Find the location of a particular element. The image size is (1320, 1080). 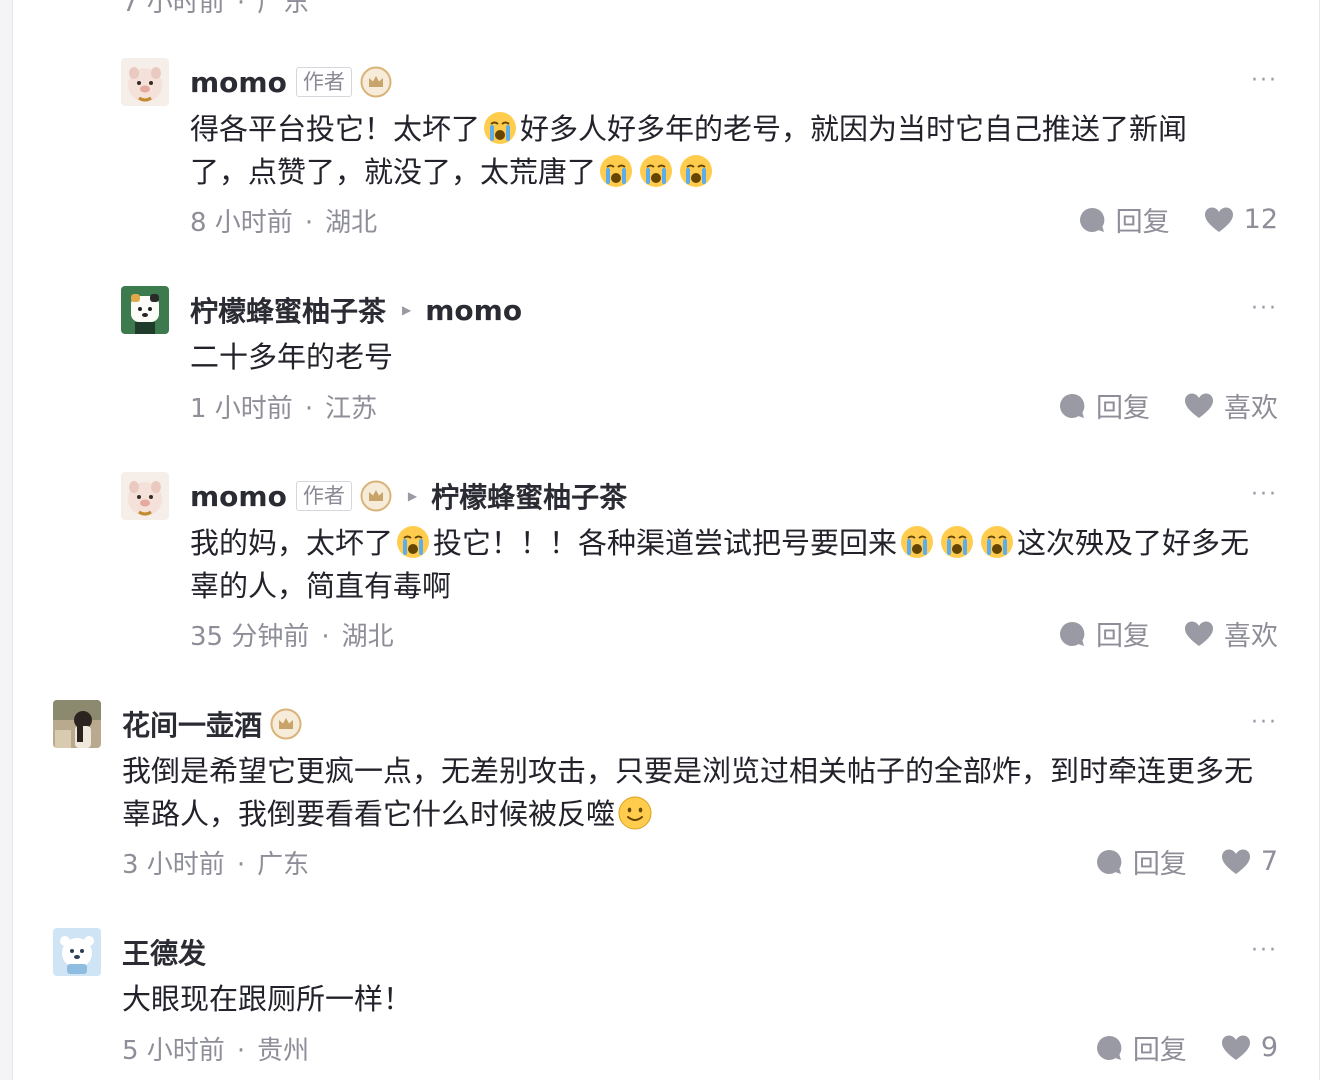

like-button: 9 is located at coordinates (1249, 1047).